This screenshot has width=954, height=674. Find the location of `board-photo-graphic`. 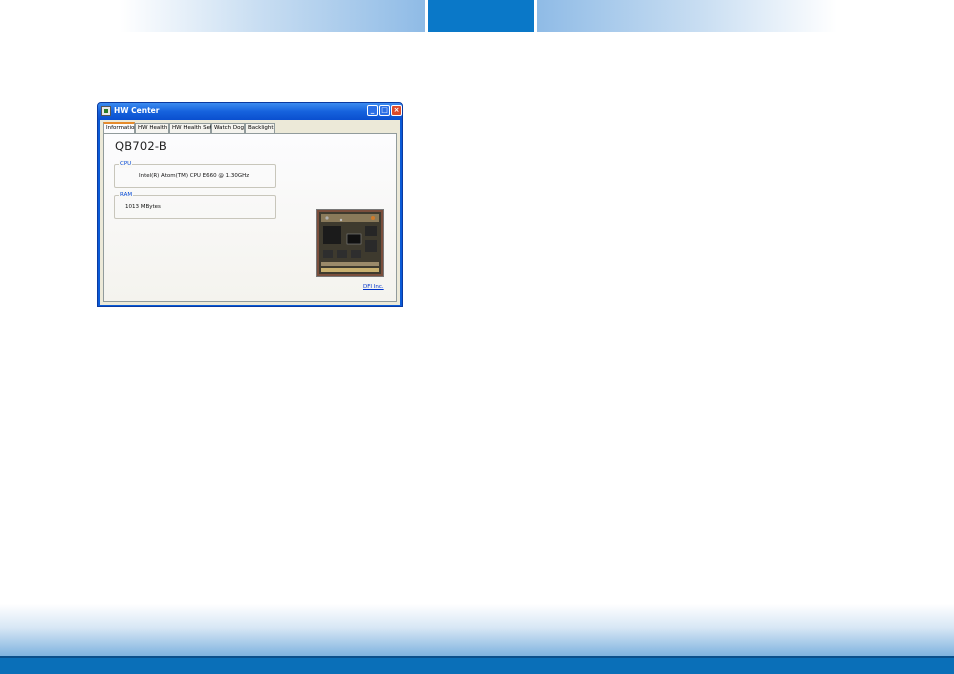

board-photo-graphic is located at coordinates (350, 243).